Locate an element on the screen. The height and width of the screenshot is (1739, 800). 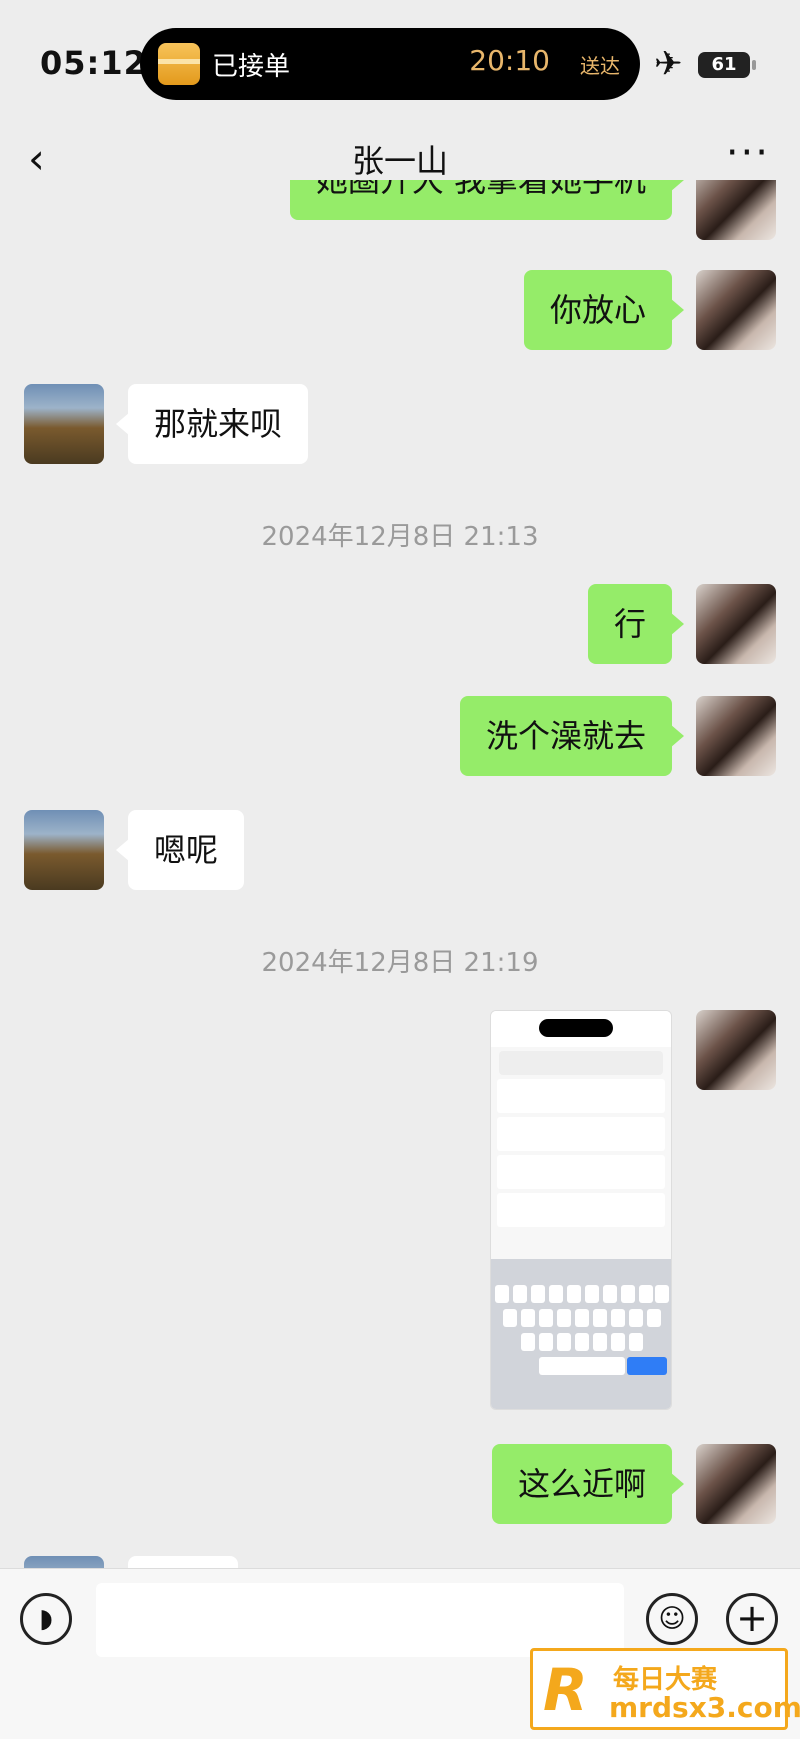
live-activity-suffix: 送达 is located at coordinates (600, 66).